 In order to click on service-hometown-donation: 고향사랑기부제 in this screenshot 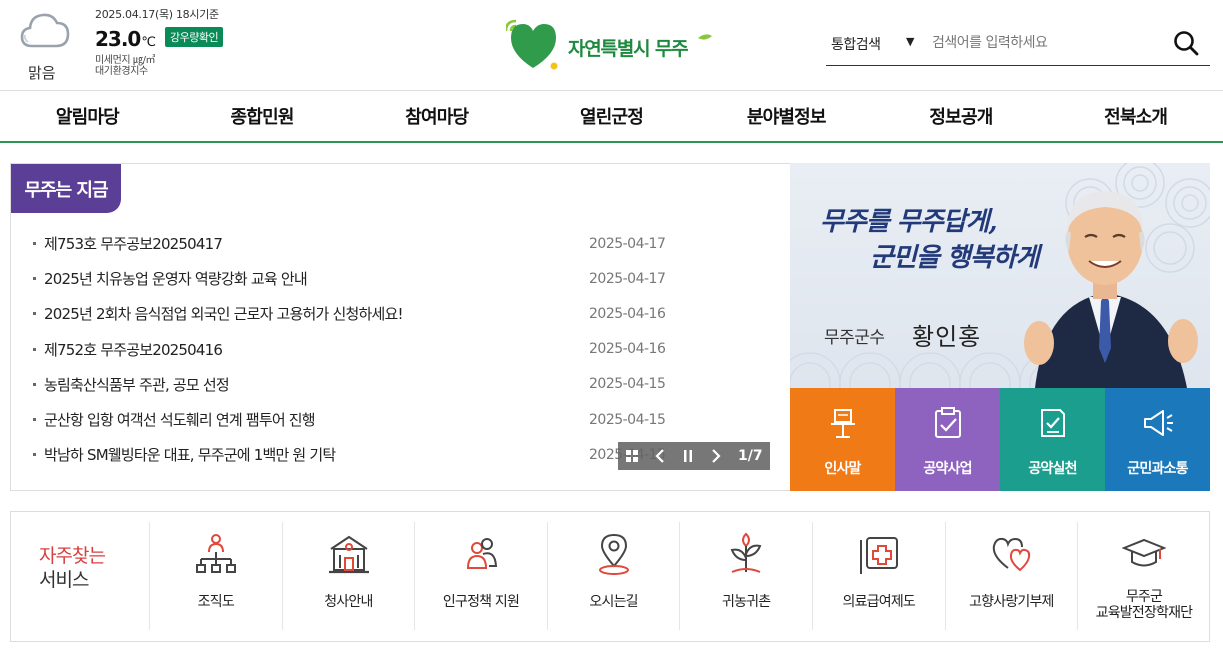, I will do `click(1011, 576)`.